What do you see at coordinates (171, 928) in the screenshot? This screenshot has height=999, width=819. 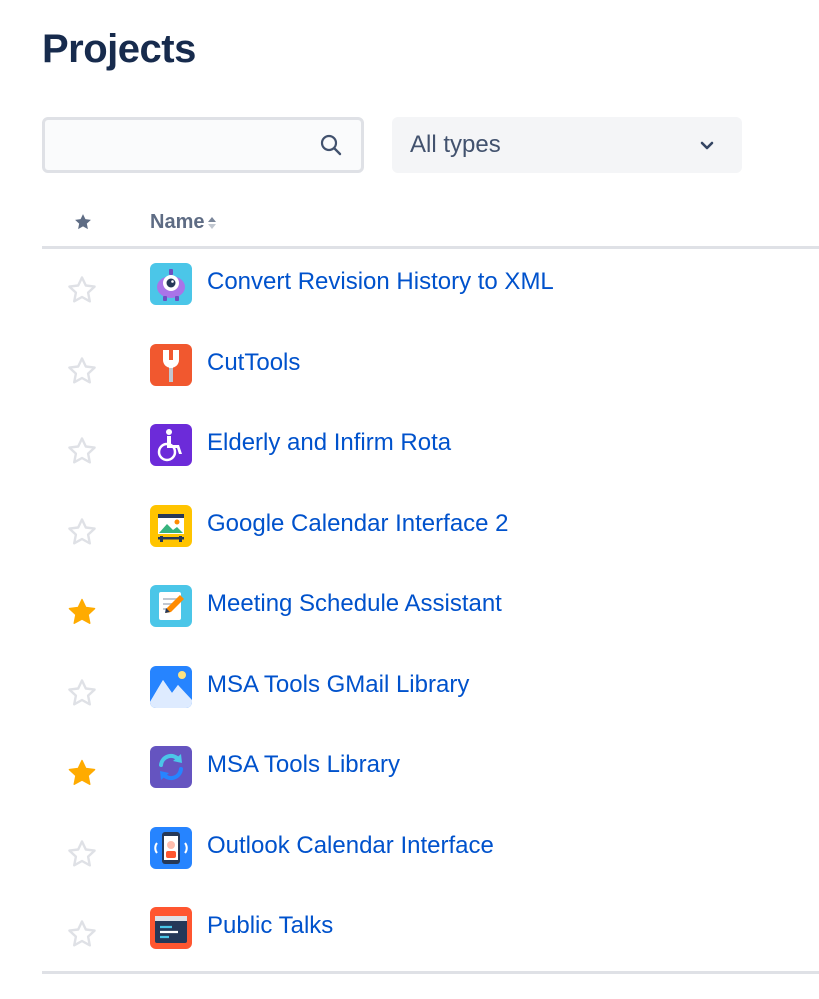 I see `code-window-icon` at bounding box center [171, 928].